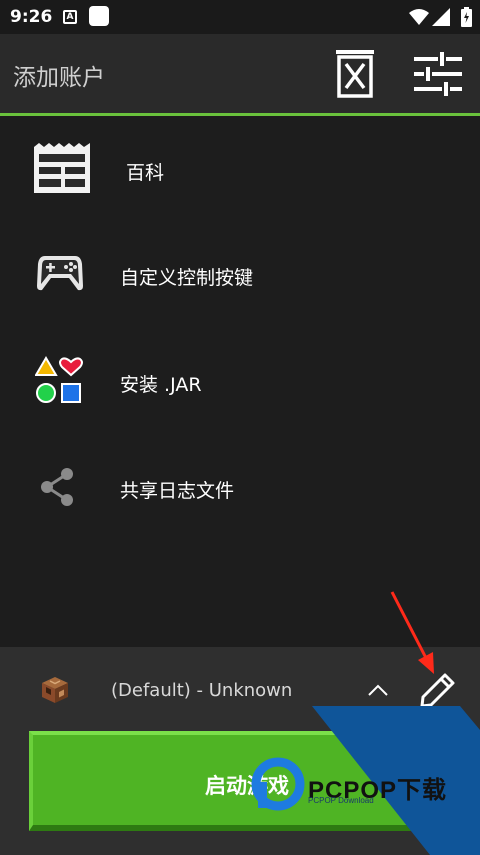  Describe the element at coordinates (201, 690) in the screenshot. I see `profile-selector: (Default) - Unknown` at that location.